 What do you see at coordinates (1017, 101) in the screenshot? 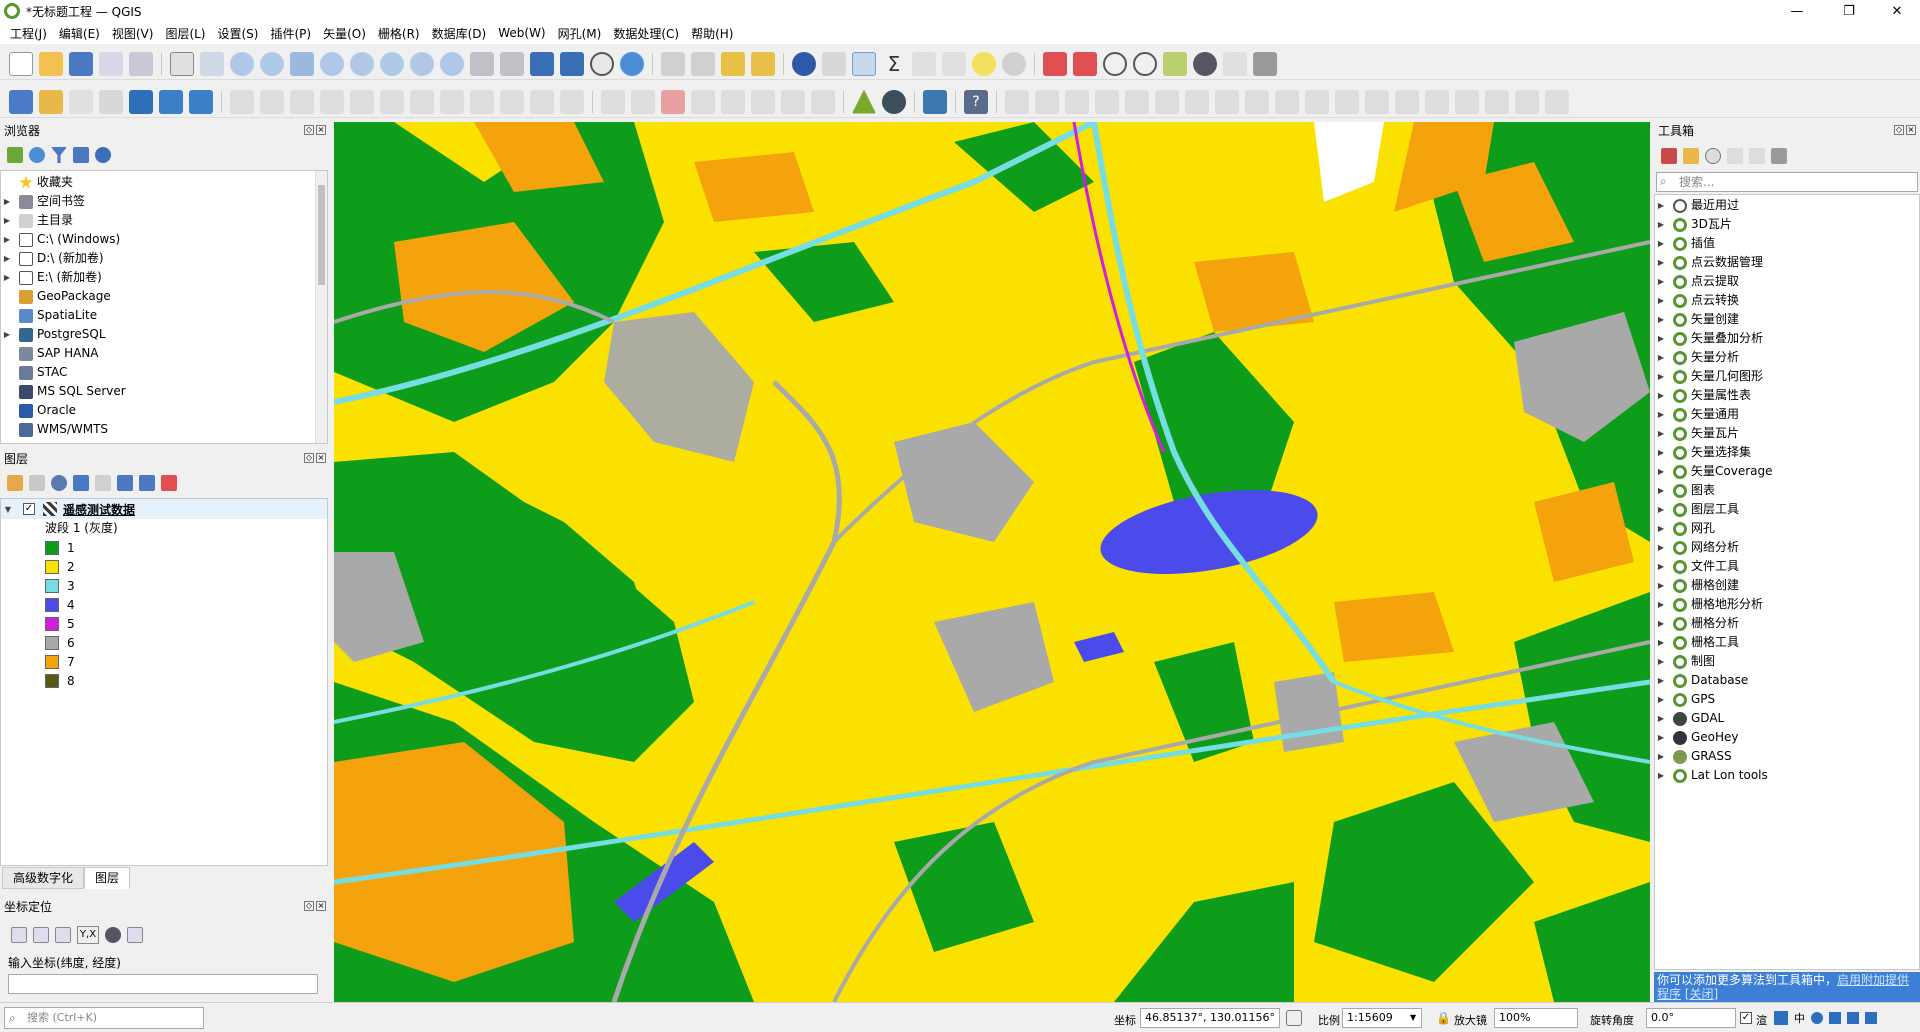
I see `advanced-digitize-icon` at bounding box center [1017, 101].